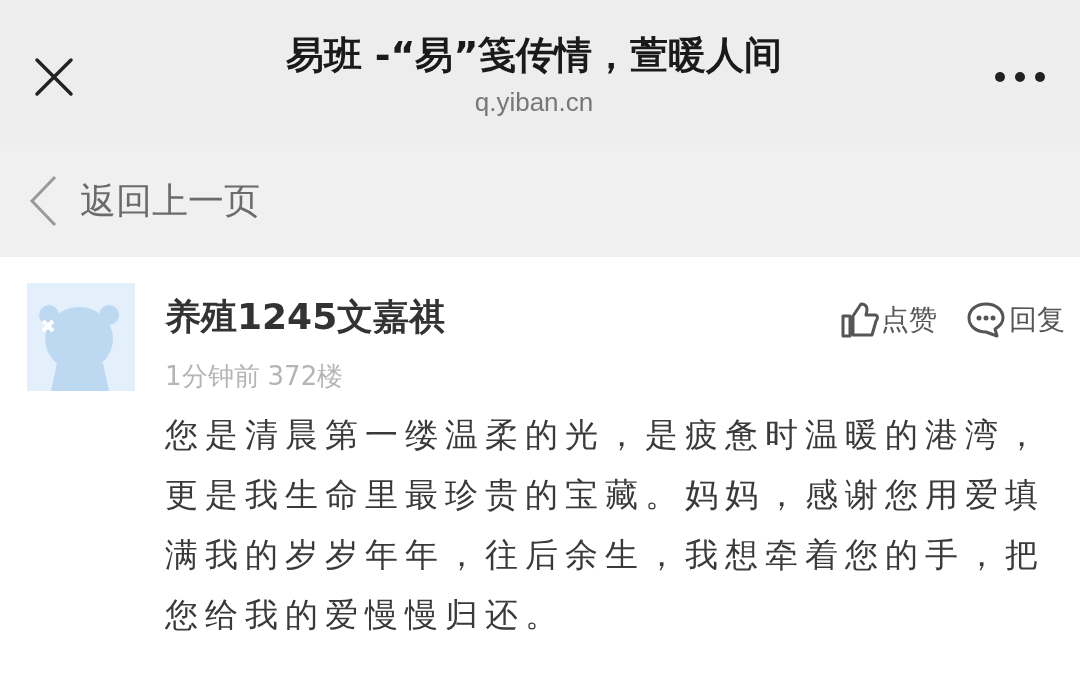 This screenshot has height=690, width=1080. I want to click on author-name: 养殖1245文嘉祺, so click(305, 317).